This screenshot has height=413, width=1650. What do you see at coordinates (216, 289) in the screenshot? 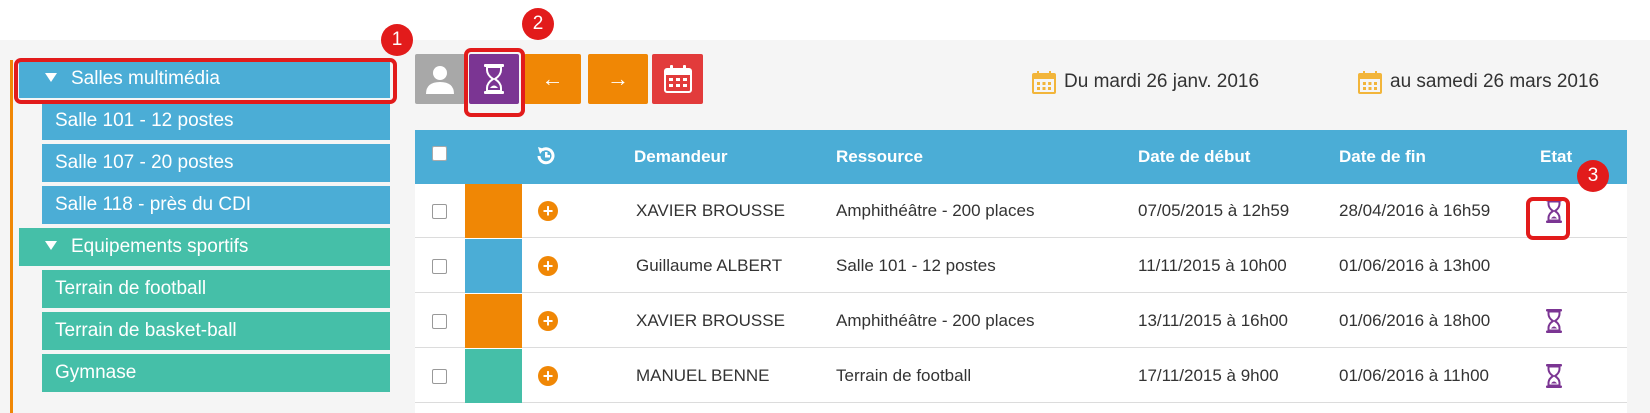
I see `sidebar-item-terrain-football: Terrain de football` at bounding box center [216, 289].